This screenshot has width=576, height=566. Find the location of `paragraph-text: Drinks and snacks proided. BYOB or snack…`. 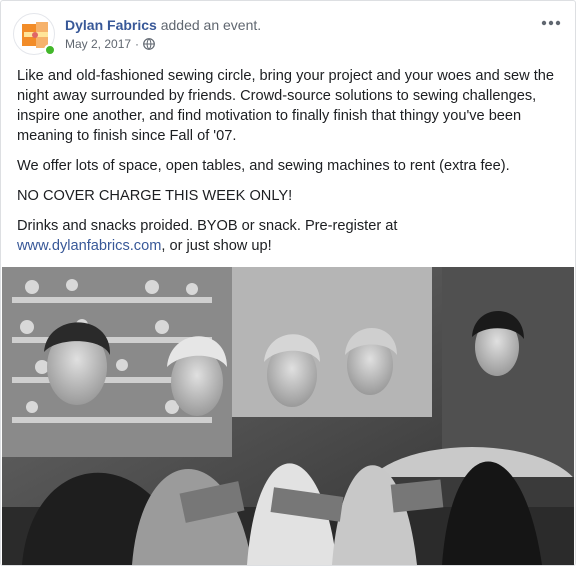

paragraph-text: Drinks and snacks proided. BYOB or snack… is located at coordinates (207, 226).